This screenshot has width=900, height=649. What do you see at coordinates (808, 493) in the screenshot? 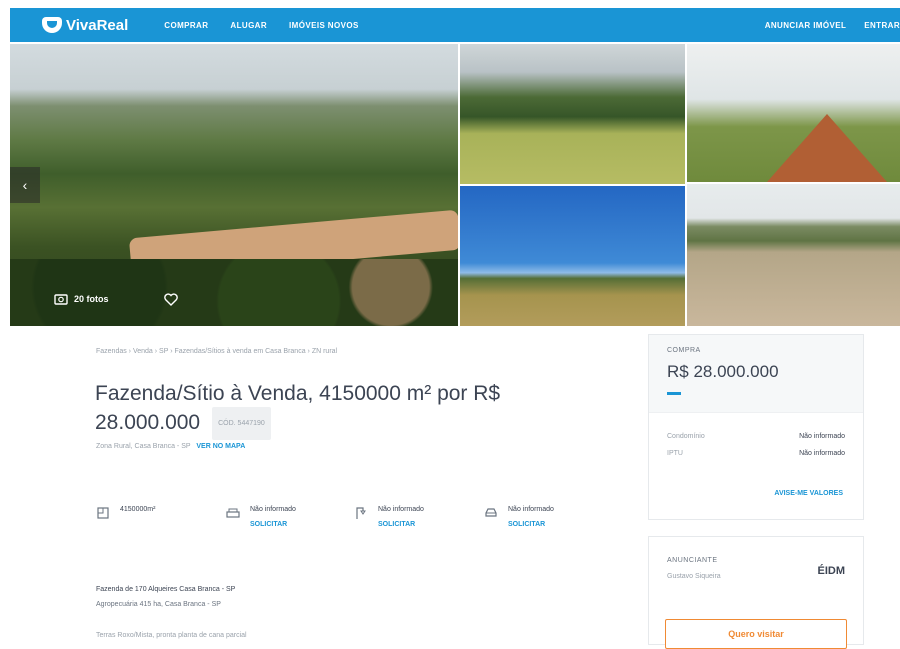
I see `see-values-link: AVISE-ME VALORES` at bounding box center [808, 493].